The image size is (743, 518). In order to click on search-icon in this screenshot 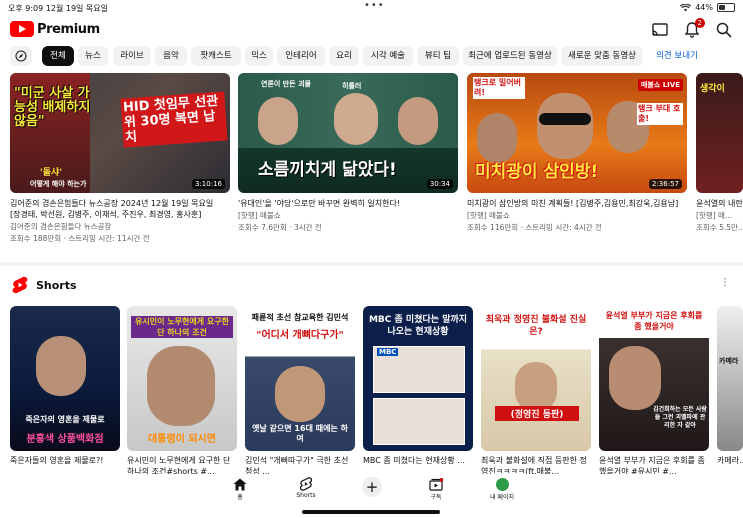, I will do `click(724, 30)`.